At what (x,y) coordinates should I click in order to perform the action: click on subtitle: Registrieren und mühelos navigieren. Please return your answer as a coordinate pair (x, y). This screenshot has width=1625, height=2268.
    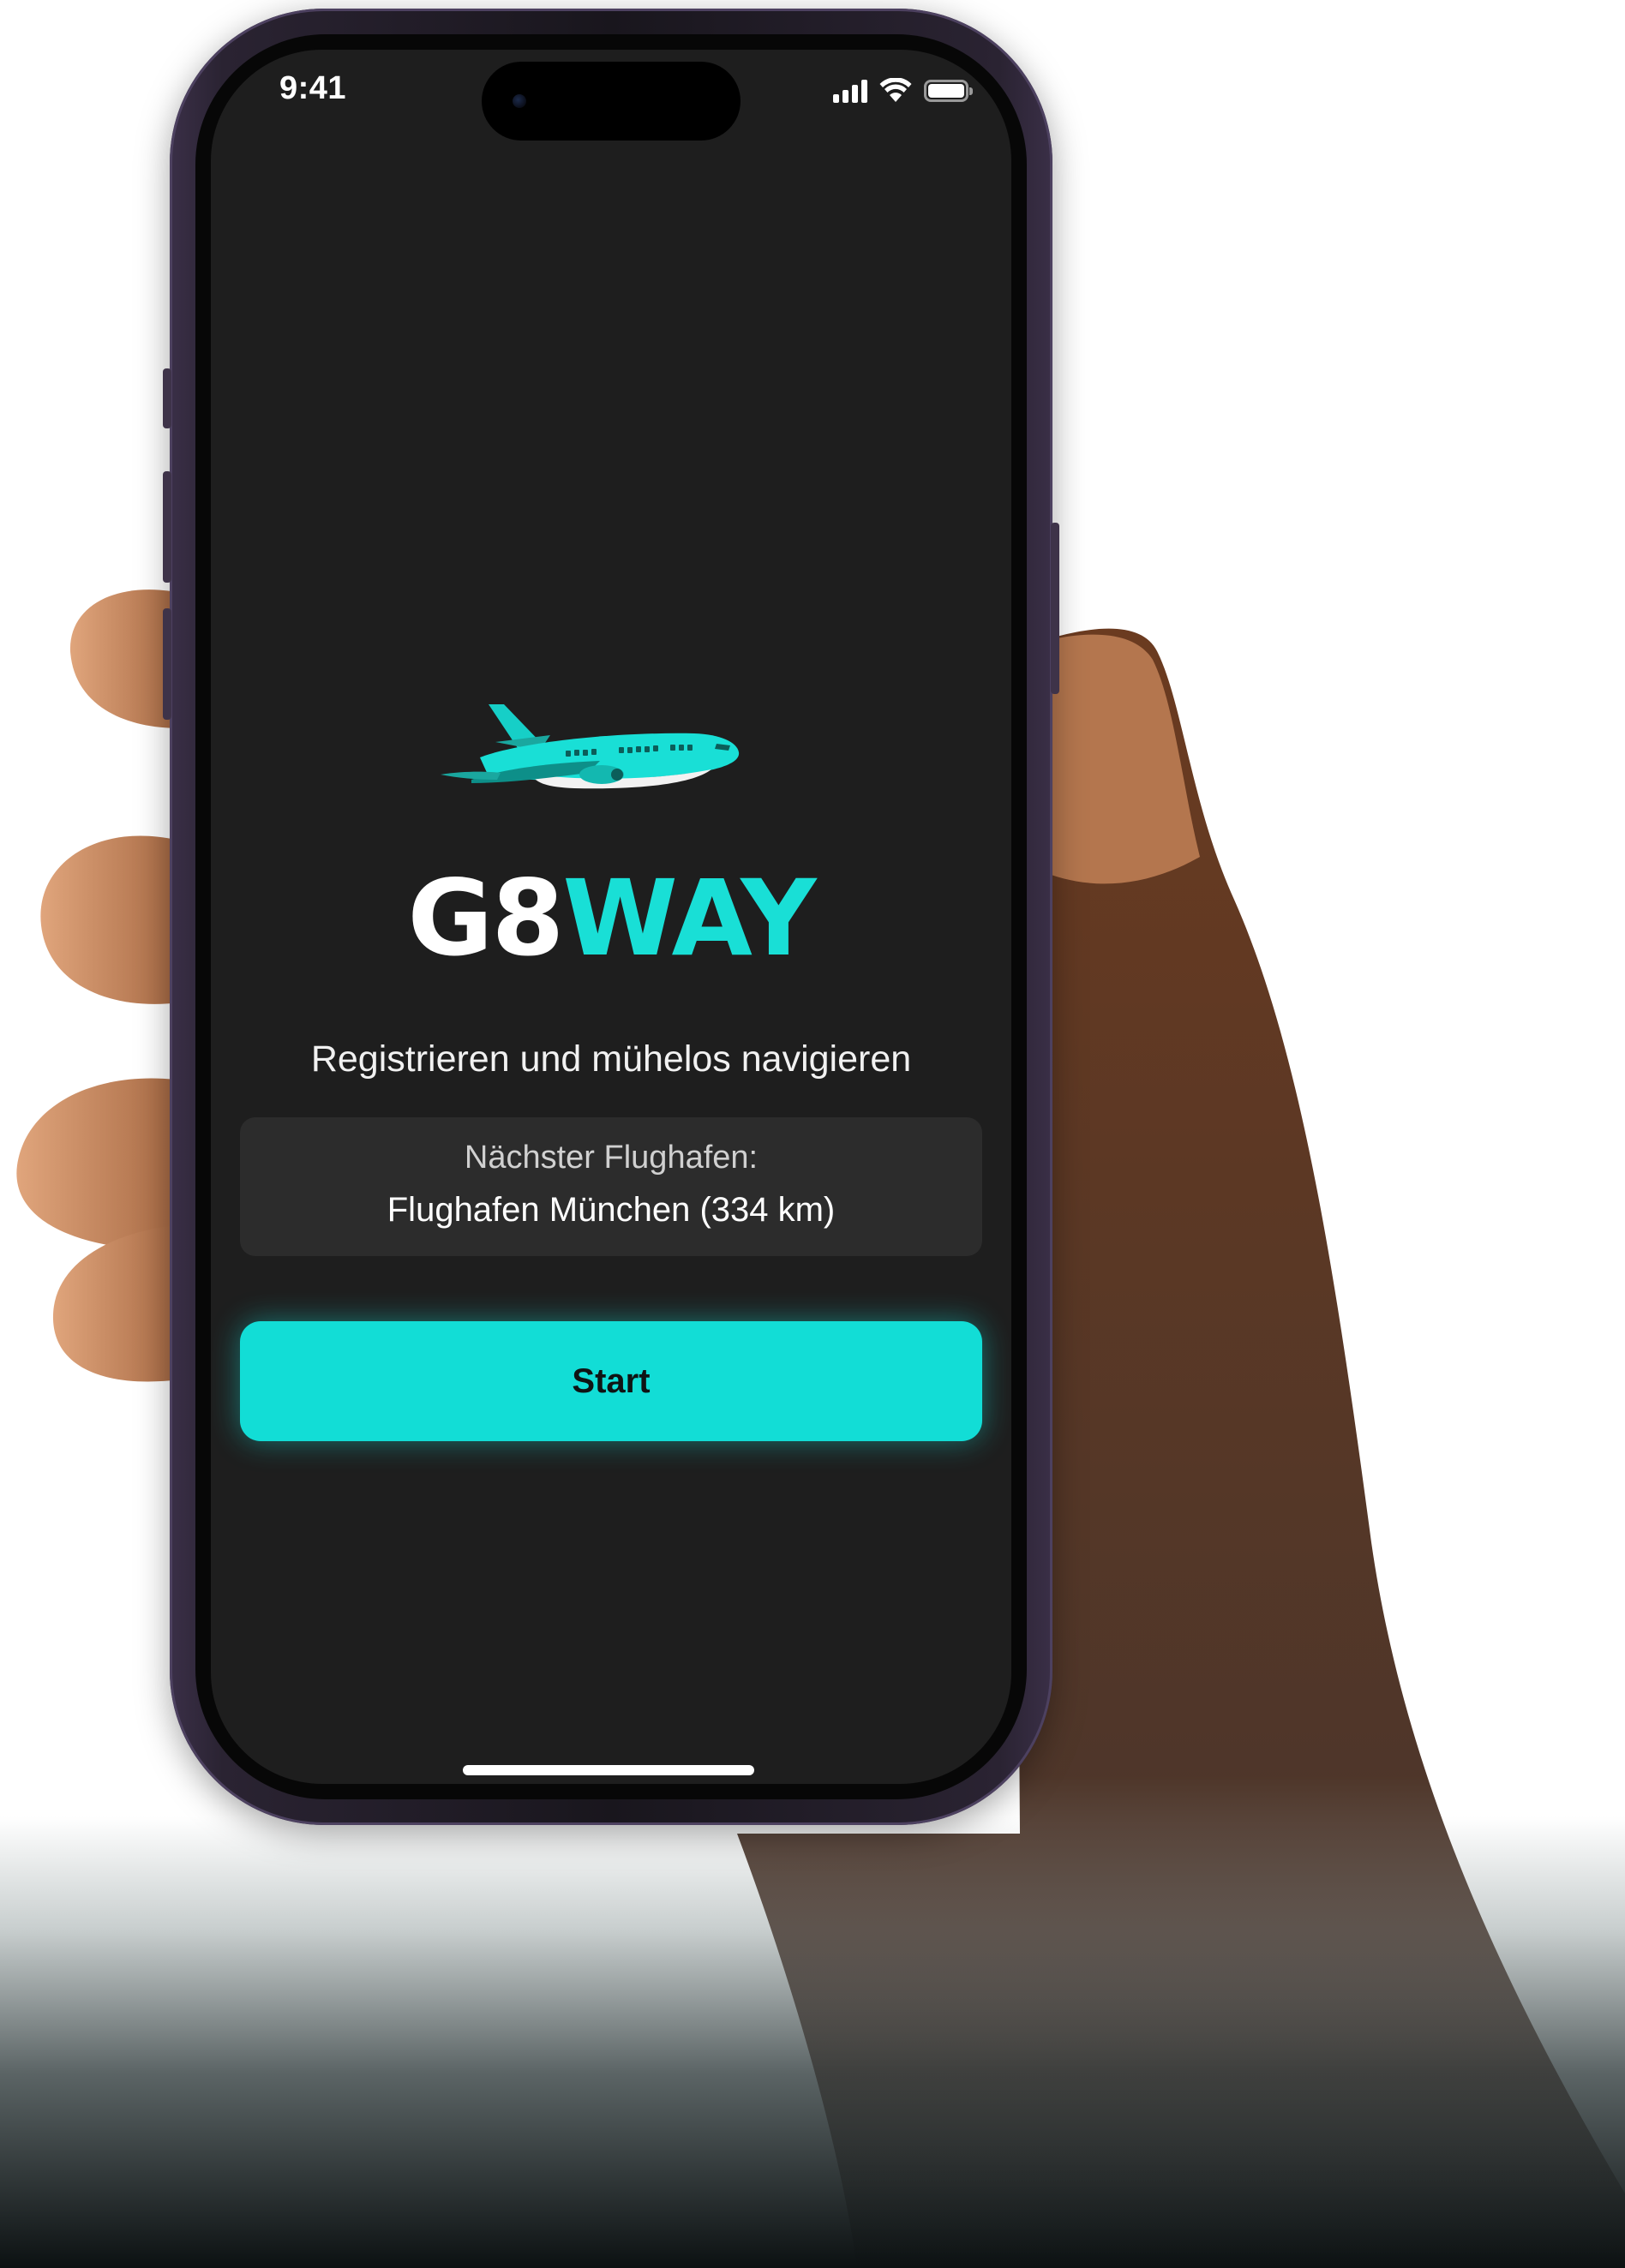
    Looking at the image, I should click on (611, 1059).